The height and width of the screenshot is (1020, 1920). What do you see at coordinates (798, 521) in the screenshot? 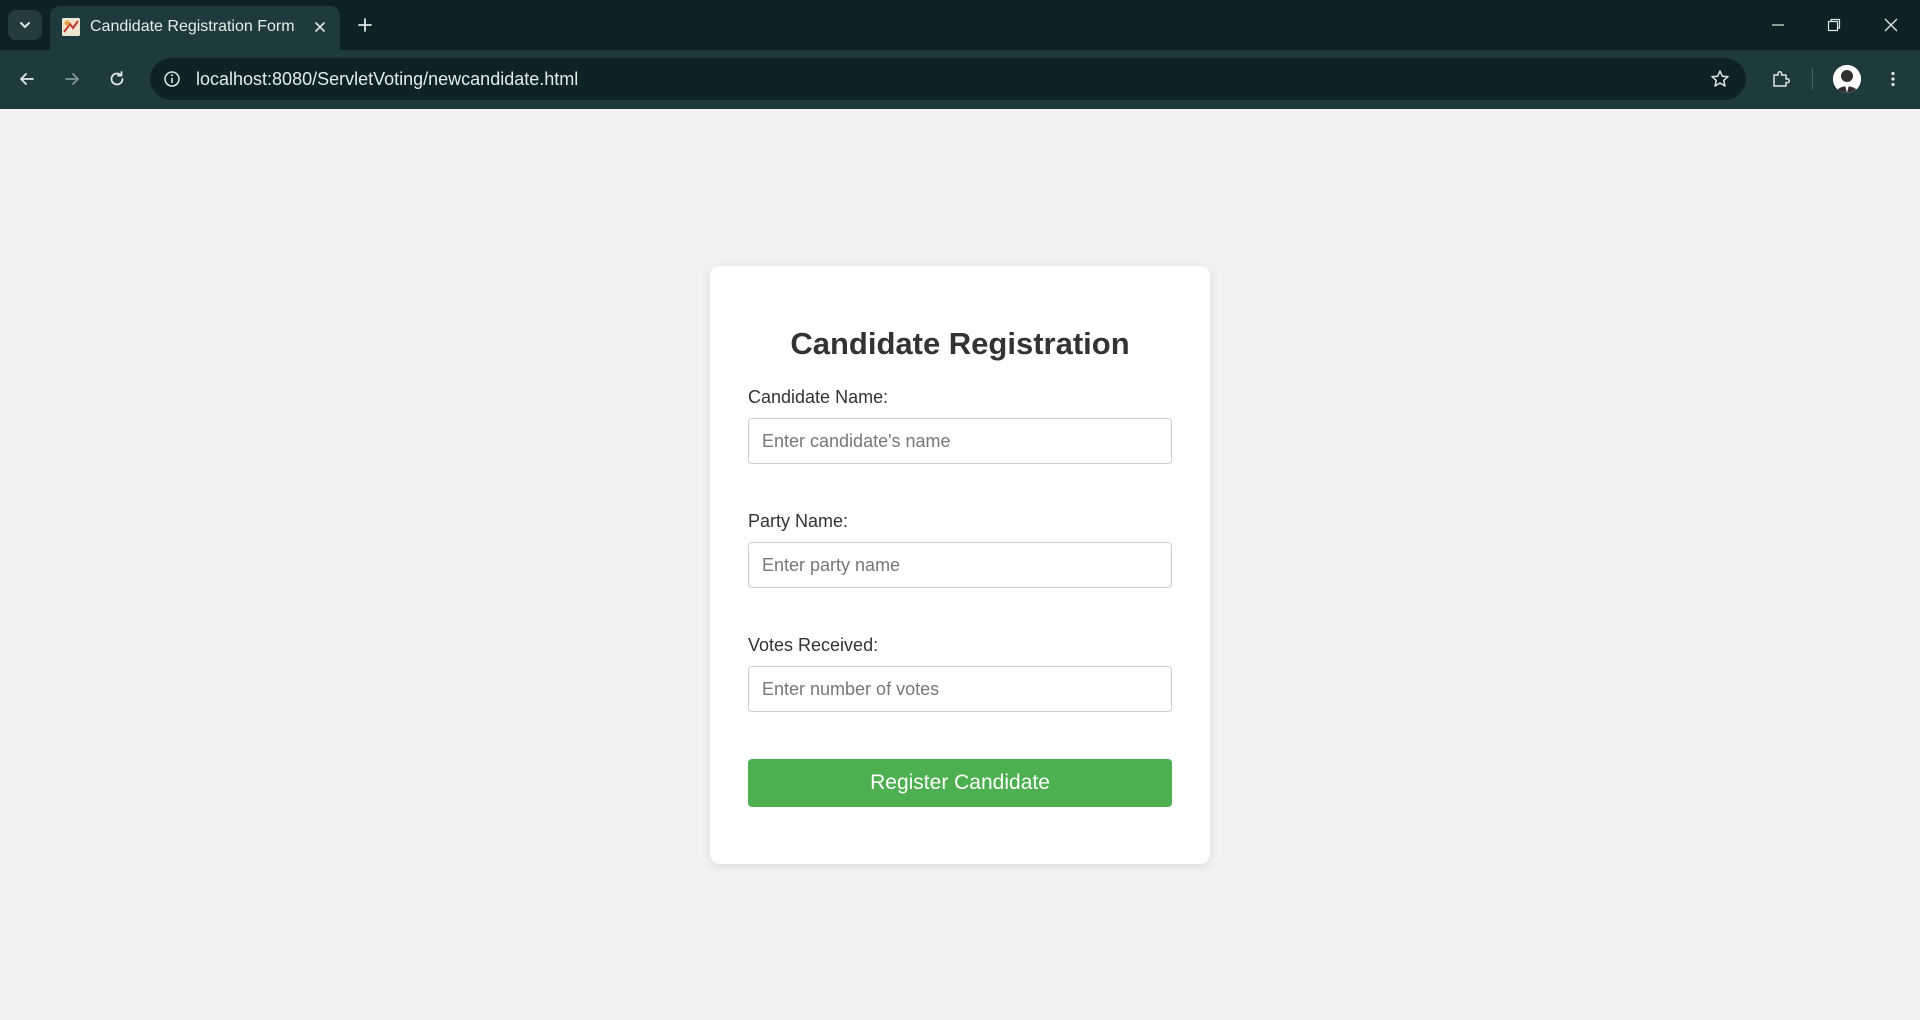
I see `party-name-label: Party Name:` at bounding box center [798, 521].